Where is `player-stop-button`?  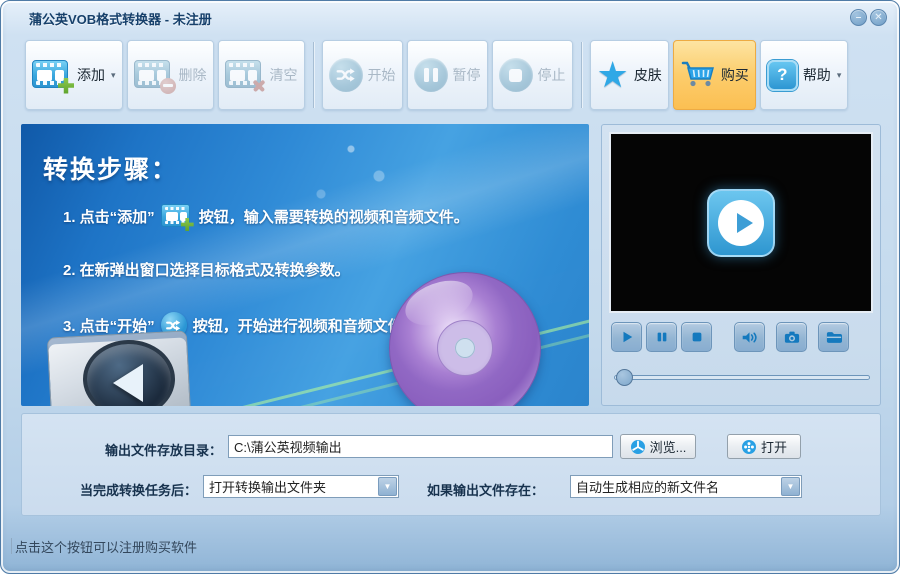 player-stop-button is located at coordinates (696, 337).